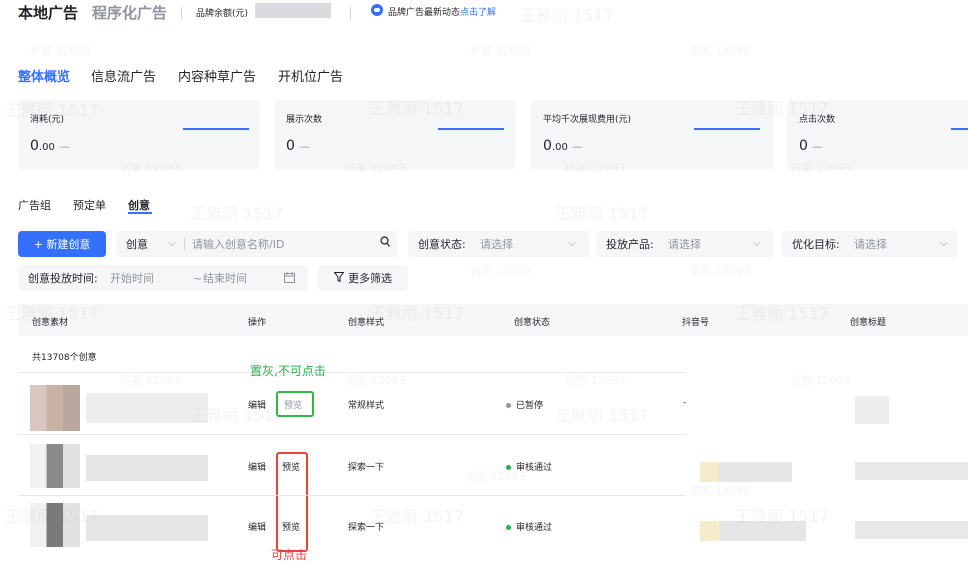 The width and height of the screenshot is (968, 563). Describe the element at coordinates (64, 358) in the screenshot. I see `creative-count: 共13708个创意` at that location.